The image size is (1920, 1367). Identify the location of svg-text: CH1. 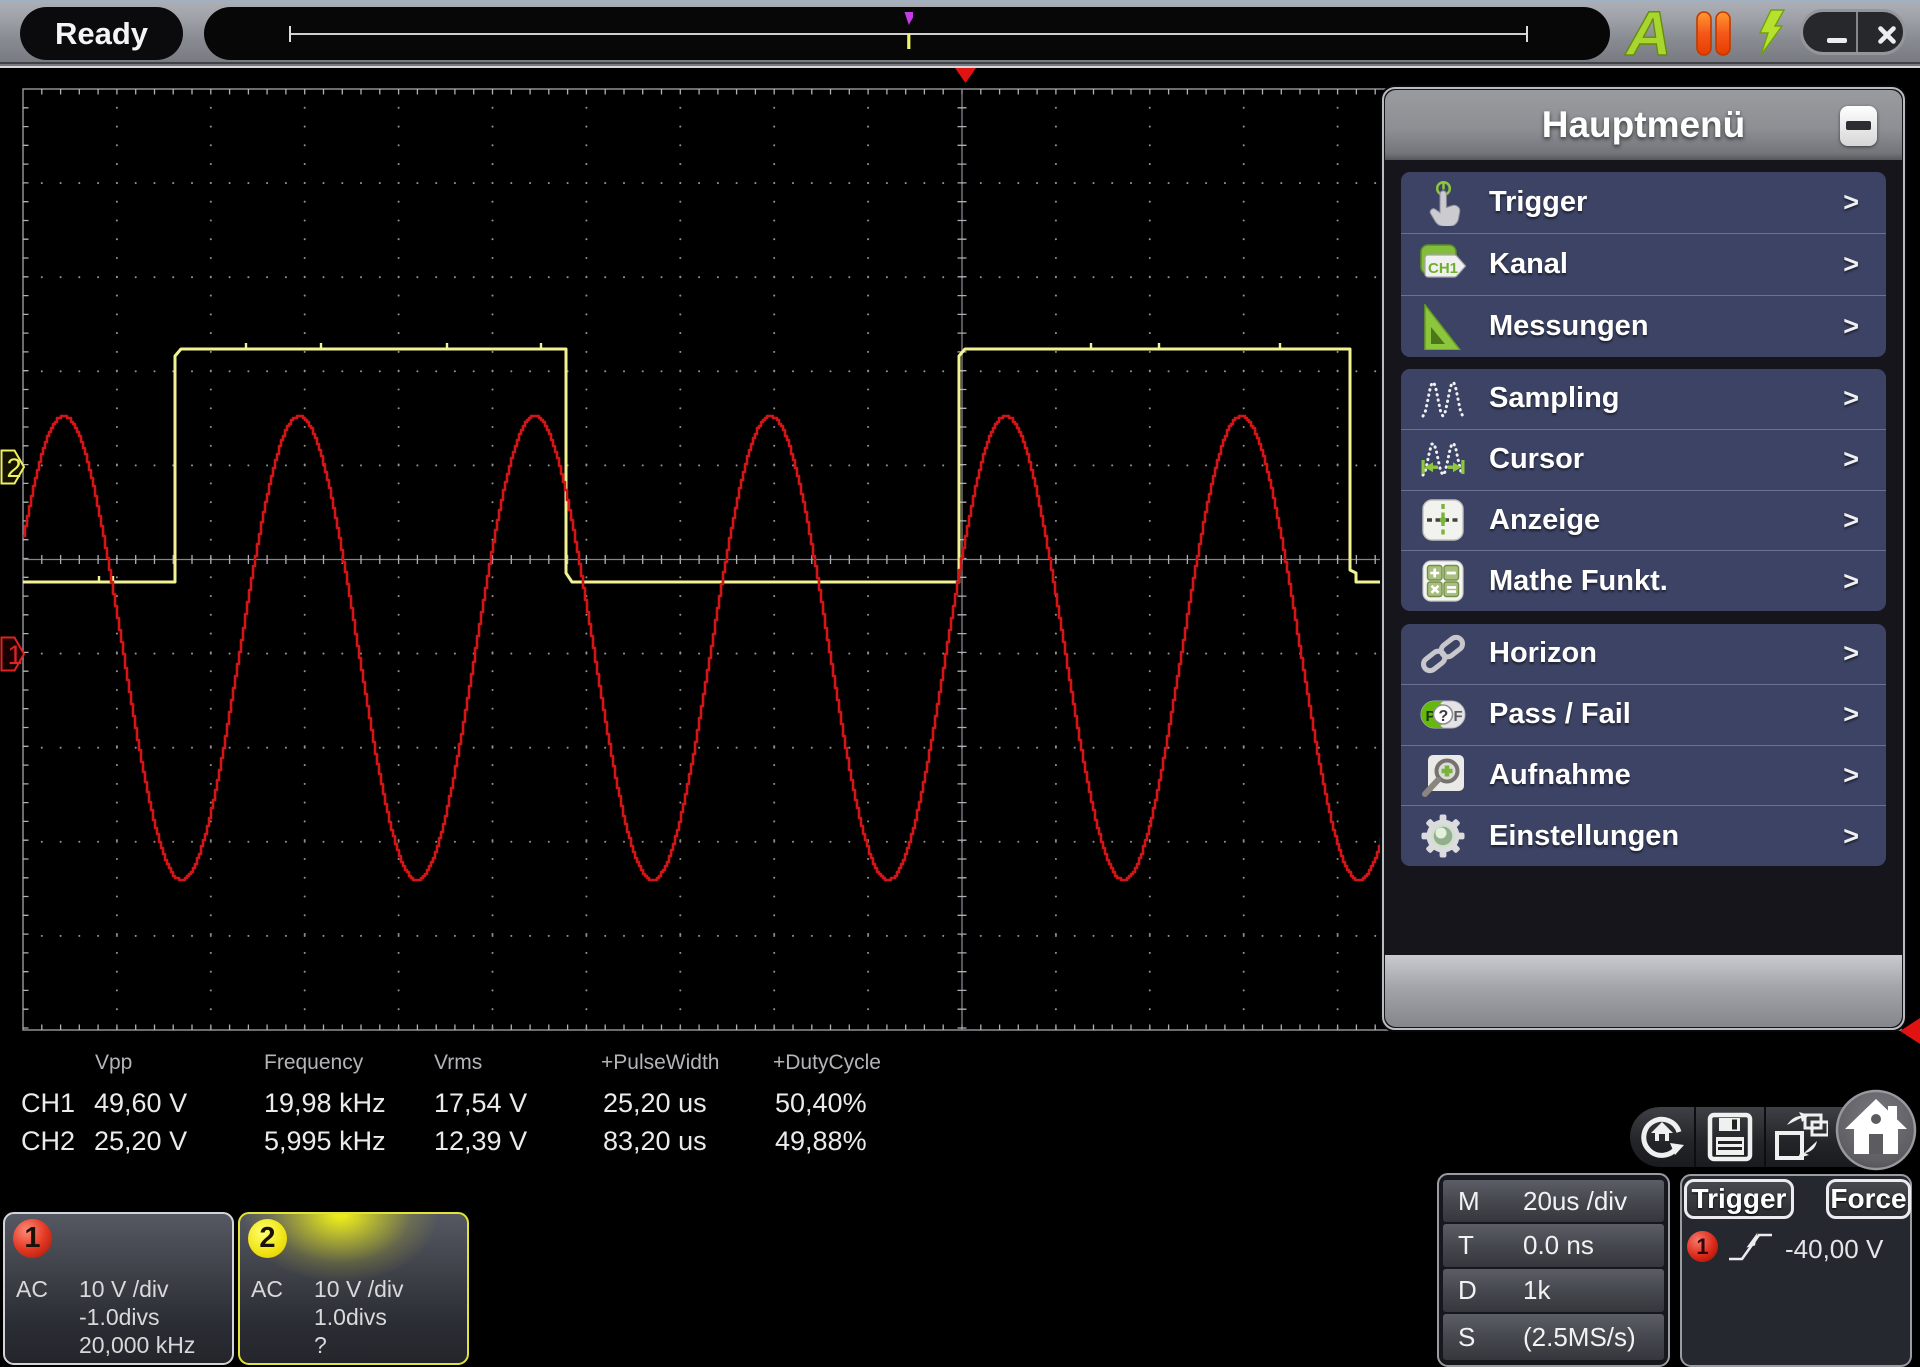
(1443, 268).